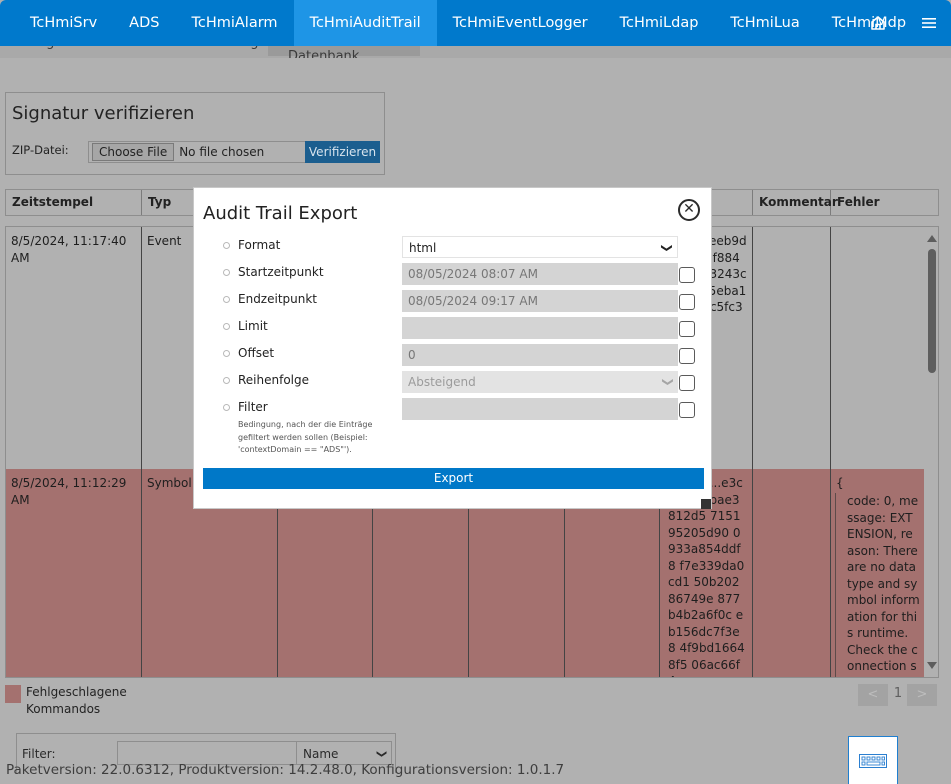  Describe the element at coordinates (540, 355) in the screenshot. I see `offset-input: 0` at that location.